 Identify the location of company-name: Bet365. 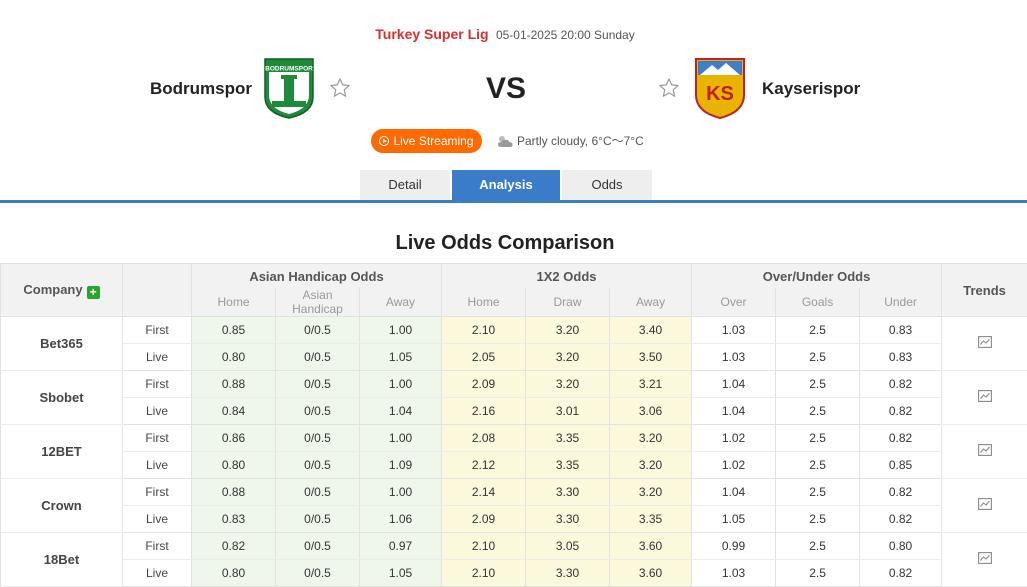
(62, 344).